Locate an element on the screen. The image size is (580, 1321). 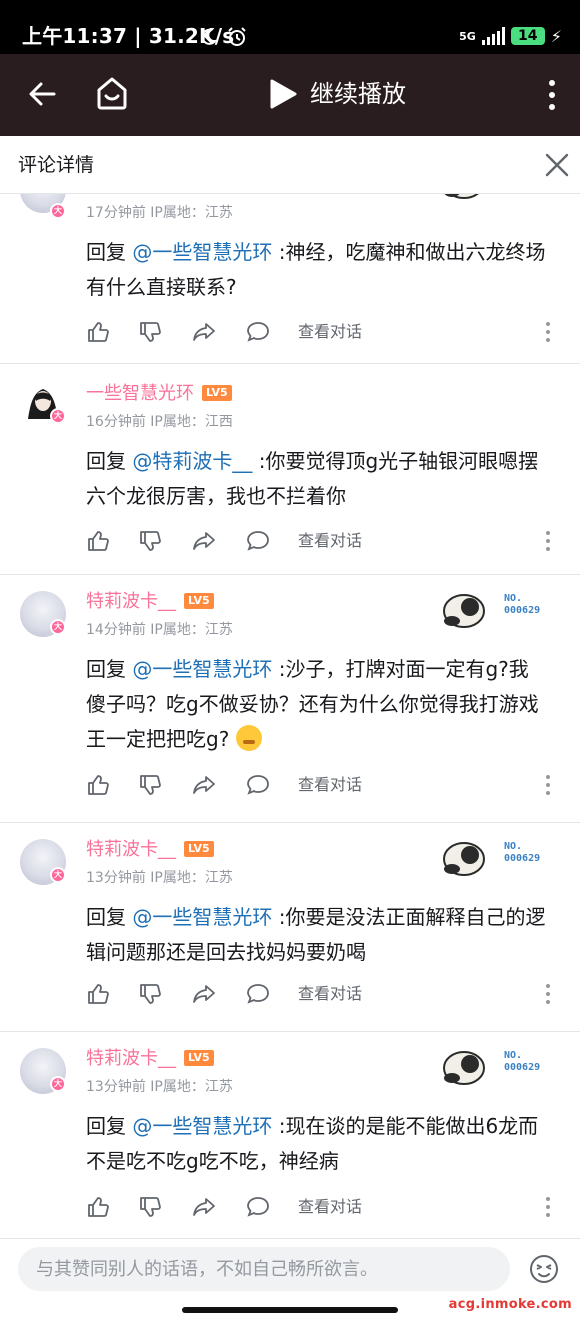
comment-username: 一些智慧光环 LV5 is located at coordinates (159, 394).